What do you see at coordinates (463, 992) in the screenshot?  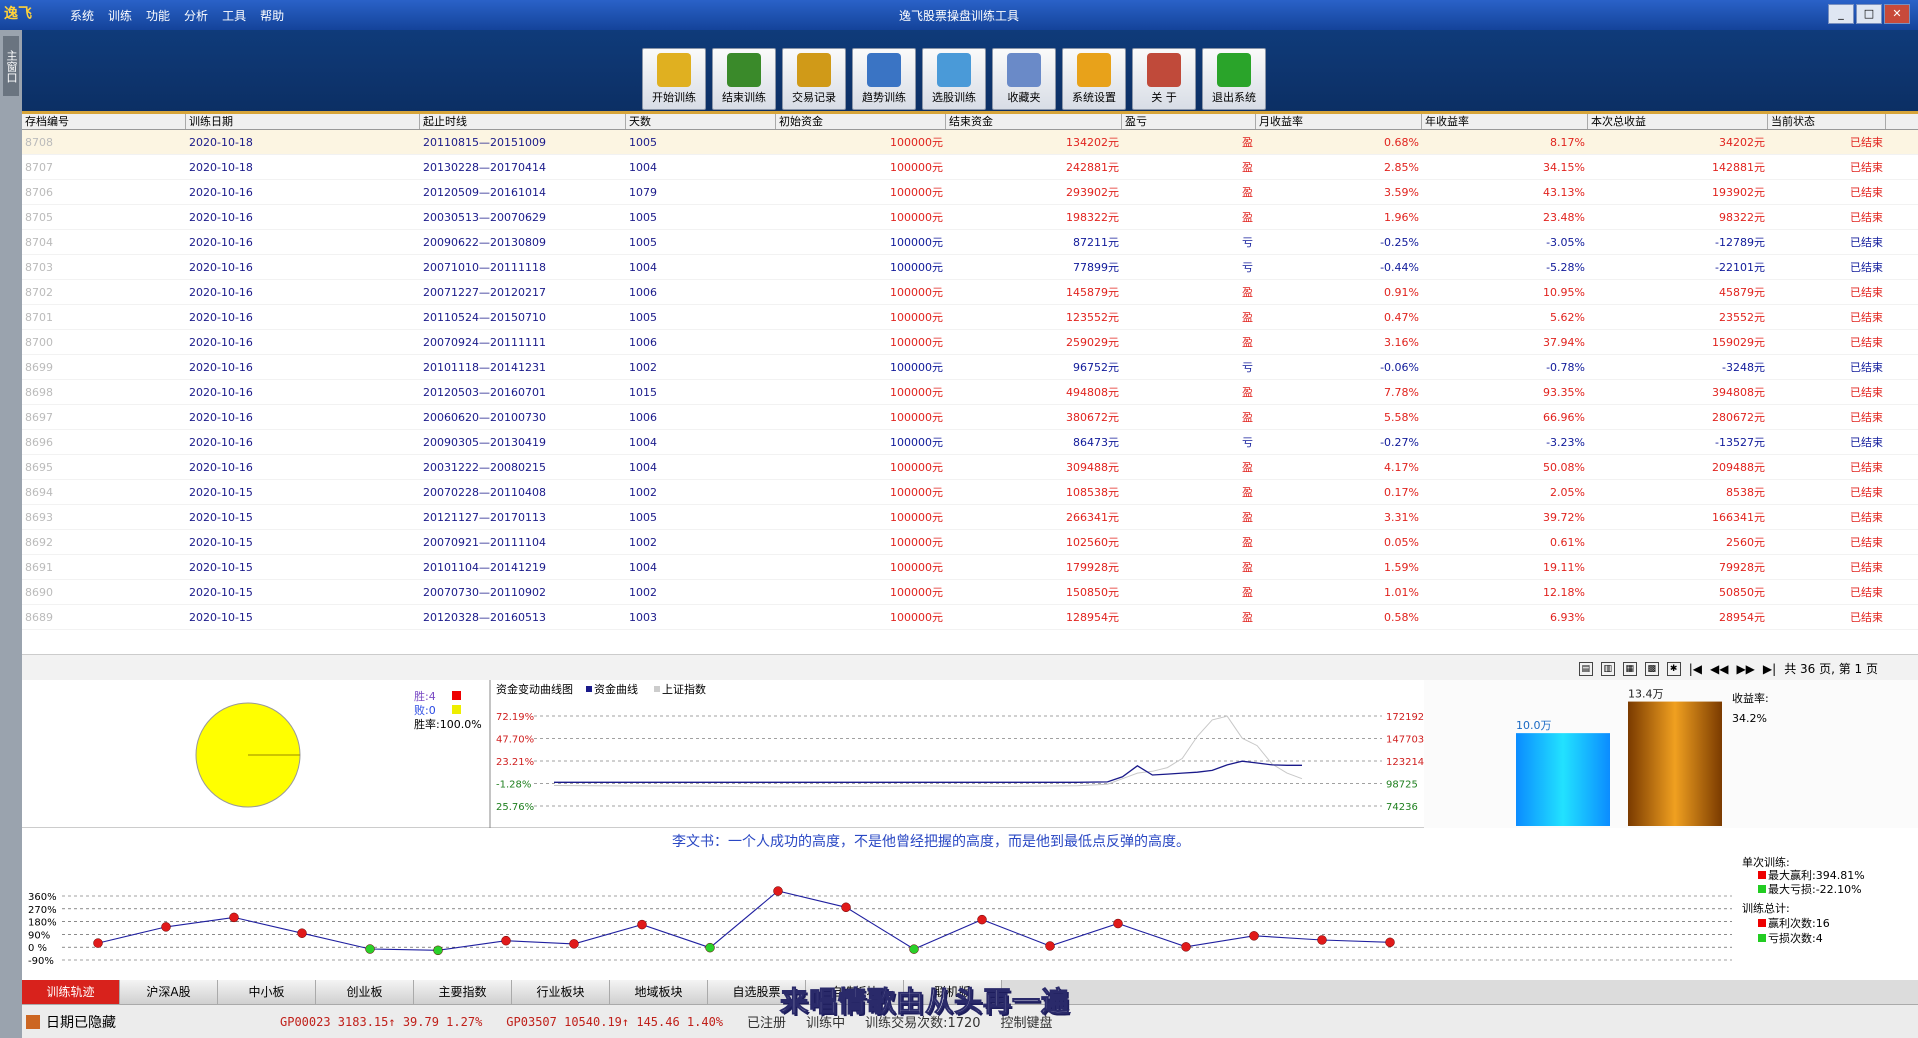 I see `tab-4: 主要指数` at bounding box center [463, 992].